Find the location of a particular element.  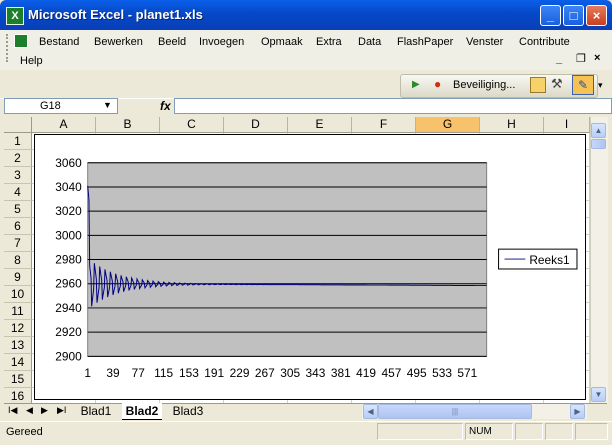

x-tick-label: 305 is located at coordinates (290, 373).